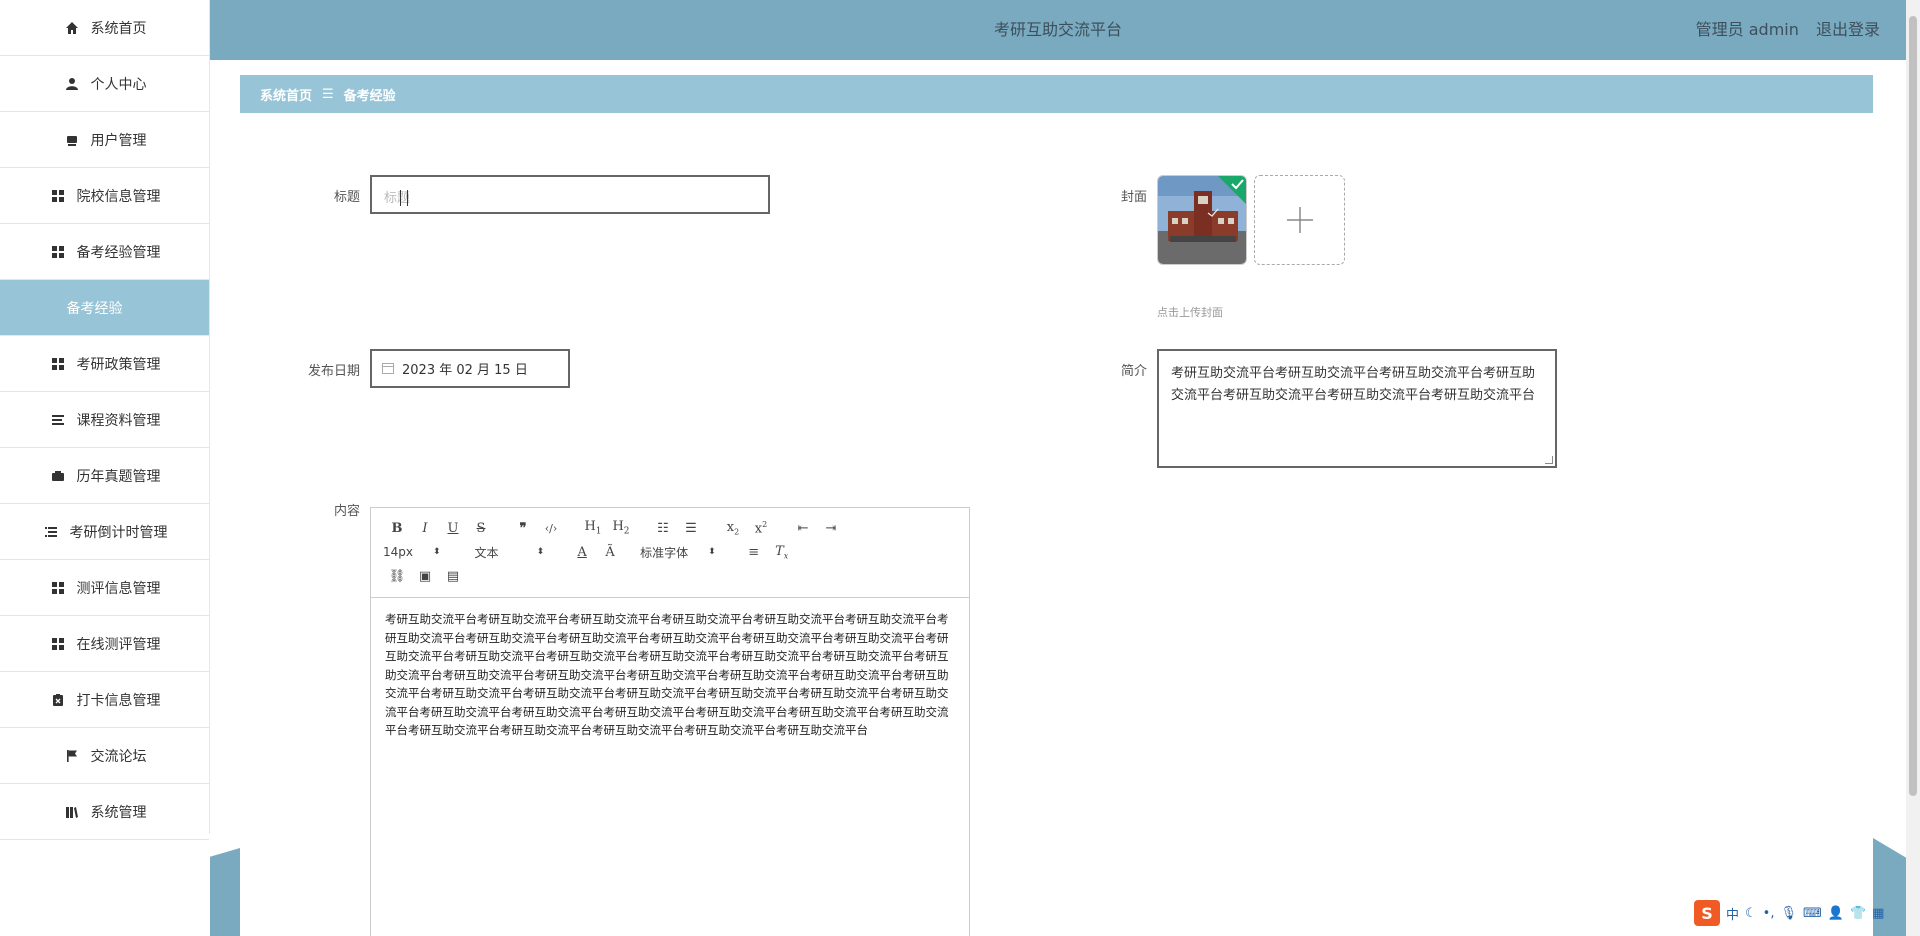  I want to click on shirt-icon: 👕, so click(1858, 913).